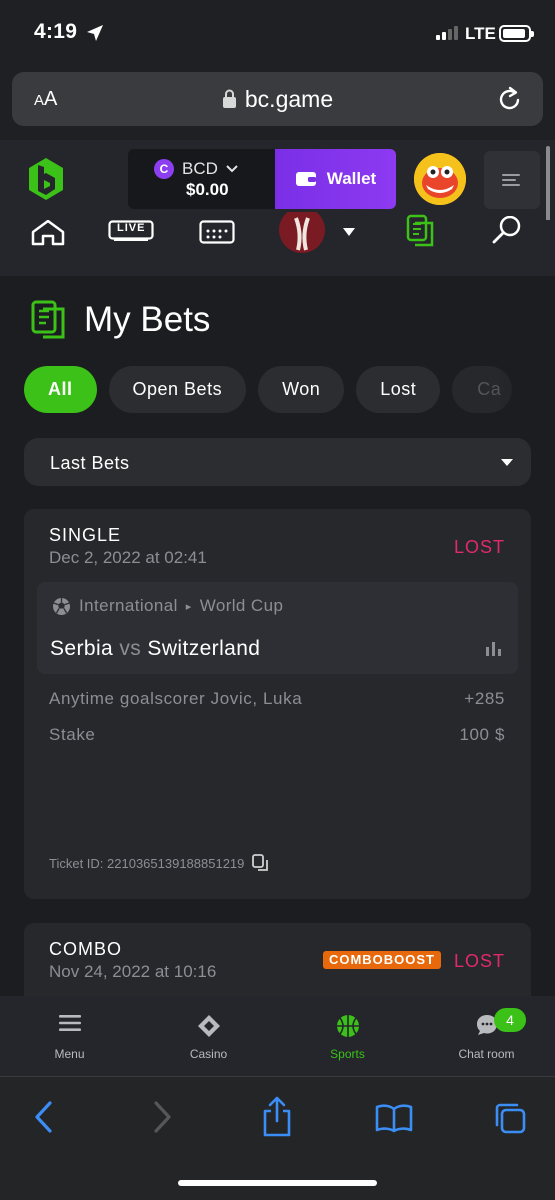 This screenshot has width=555, height=1200. I want to click on search-icon, so click(506, 229).